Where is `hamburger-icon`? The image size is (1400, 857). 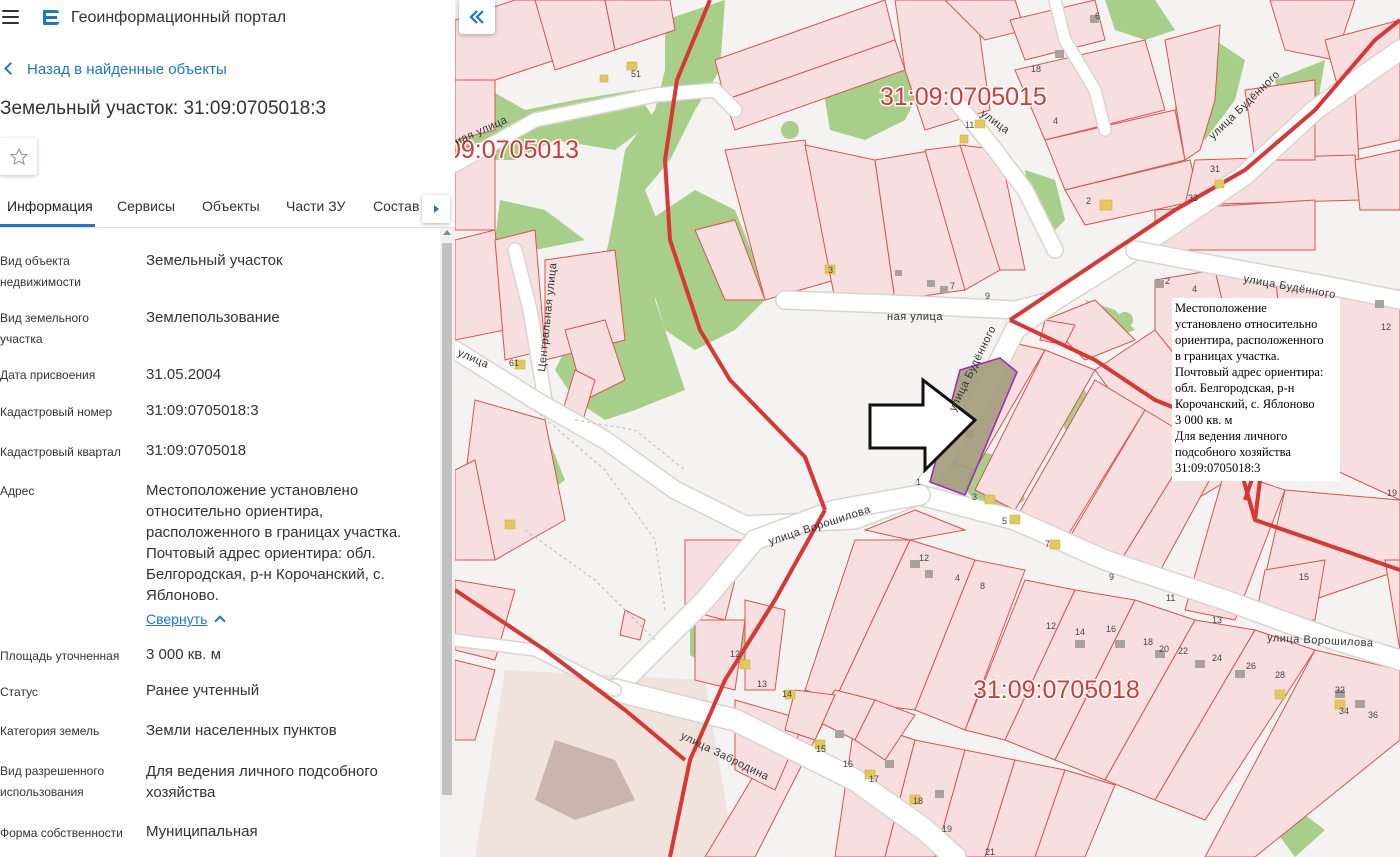
hamburger-icon is located at coordinates (10, 17).